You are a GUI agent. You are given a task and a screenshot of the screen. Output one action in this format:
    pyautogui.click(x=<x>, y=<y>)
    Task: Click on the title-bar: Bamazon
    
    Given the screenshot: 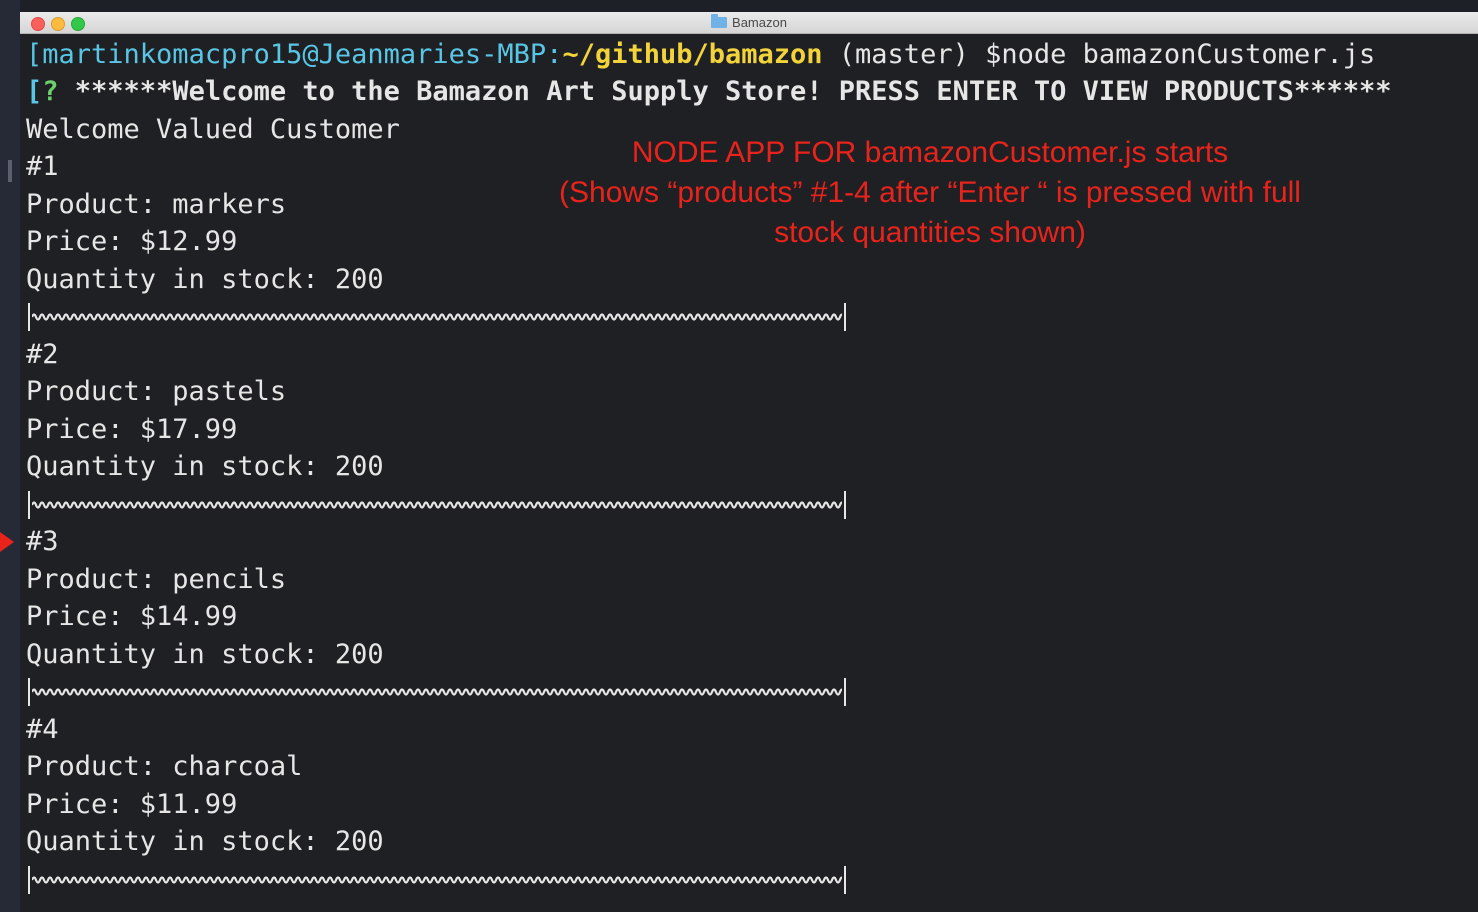 What is the action you would take?
    pyautogui.click(x=749, y=23)
    